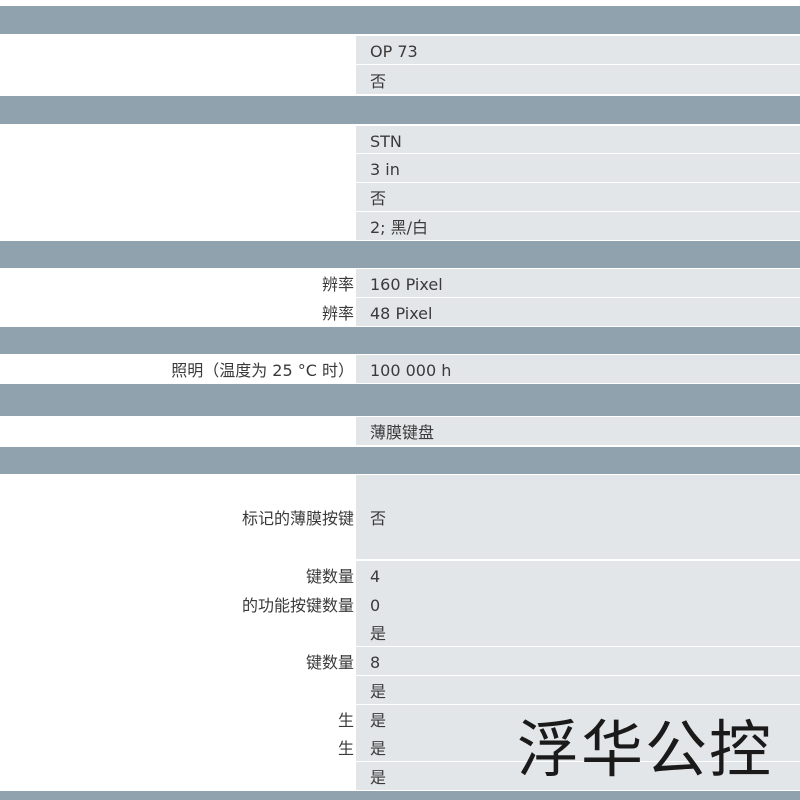 Image resolution: width=800 pixels, height=800 pixels. I want to click on value-cell: 0, so click(578, 603).